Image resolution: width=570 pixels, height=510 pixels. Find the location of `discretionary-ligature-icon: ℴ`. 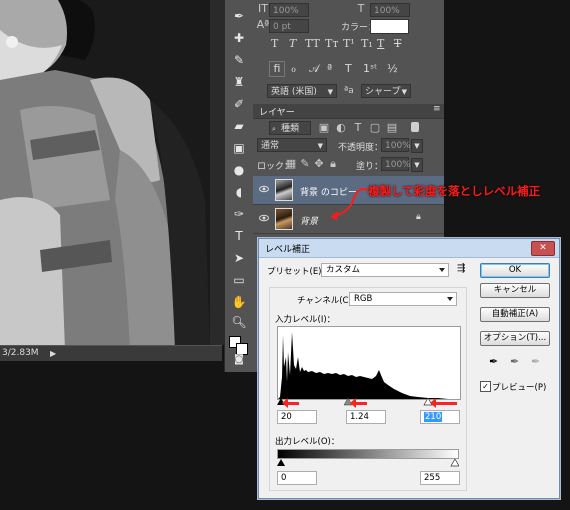

discretionary-ligature-icon: ℴ is located at coordinates (293, 68).